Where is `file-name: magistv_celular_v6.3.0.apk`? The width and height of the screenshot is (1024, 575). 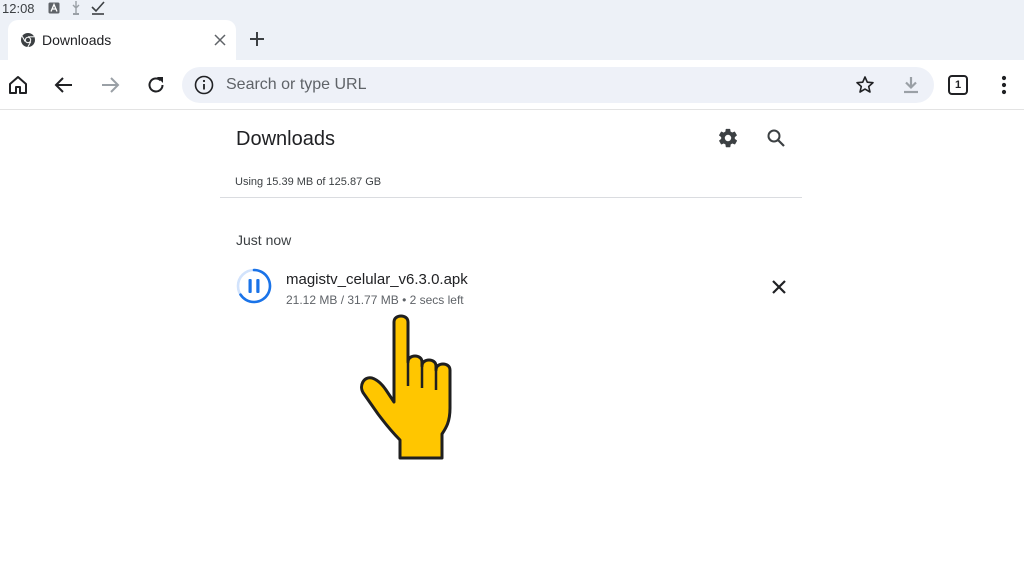
file-name: magistv_celular_v6.3.0.apk is located at coordinates (377, 279).